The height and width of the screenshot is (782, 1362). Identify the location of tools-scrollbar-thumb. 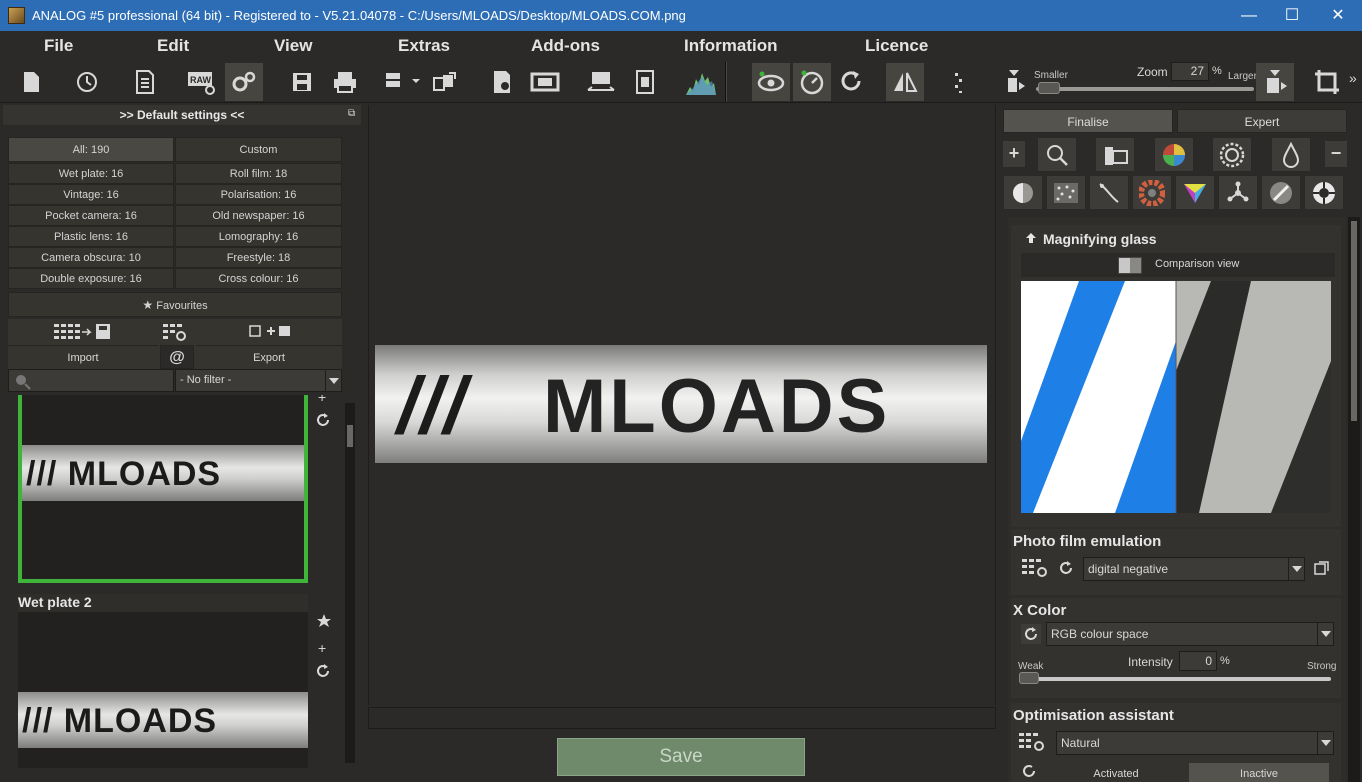
(1354, 321).